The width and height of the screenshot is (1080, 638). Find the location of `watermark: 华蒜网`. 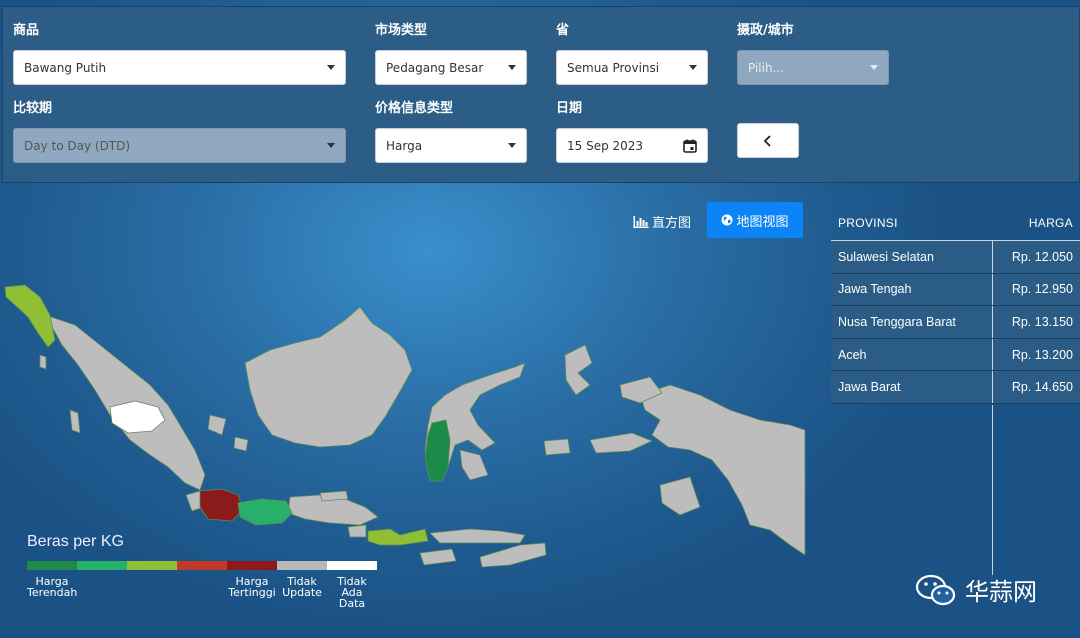

watermark: 华蒜网 is located at coordinates (976, 589).